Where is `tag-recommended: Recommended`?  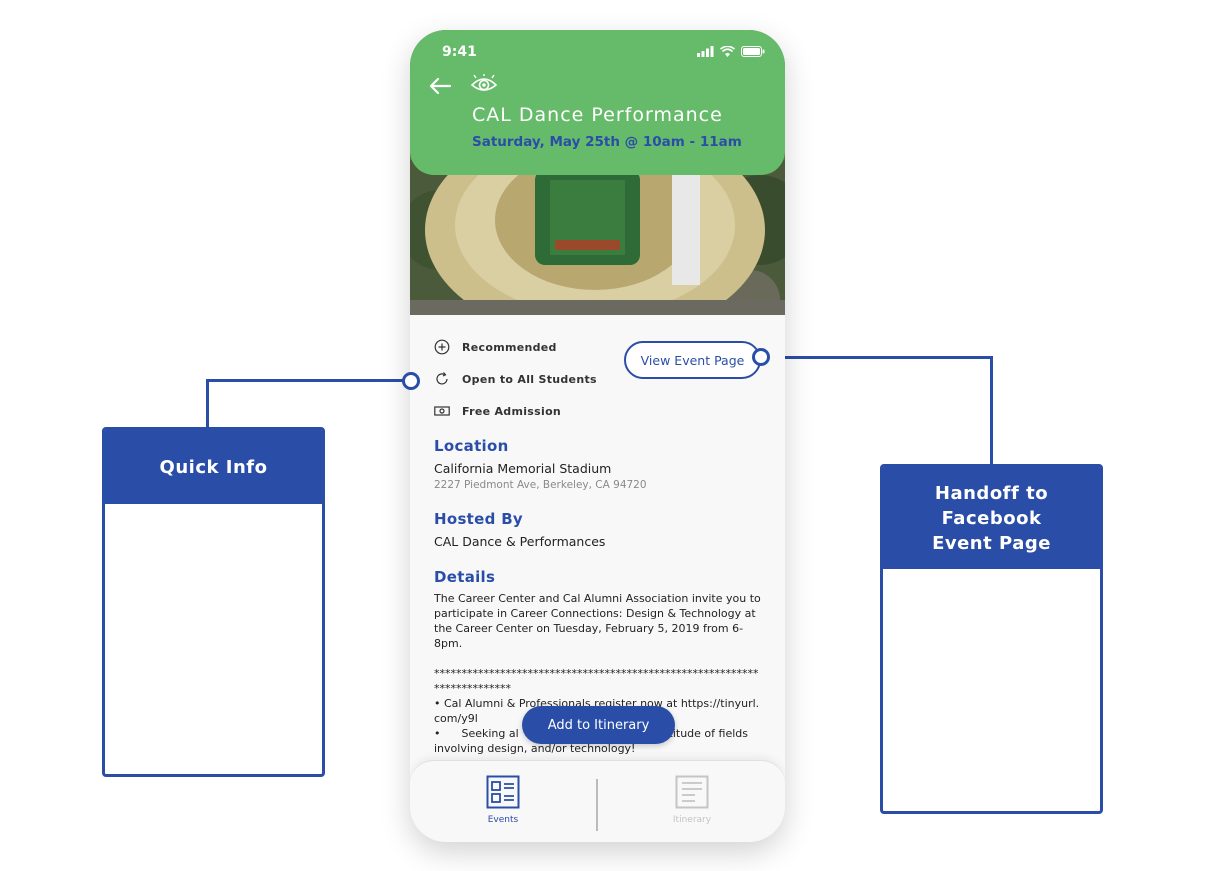 tag-recommended: Recommended is located at coordinates (495, 347).